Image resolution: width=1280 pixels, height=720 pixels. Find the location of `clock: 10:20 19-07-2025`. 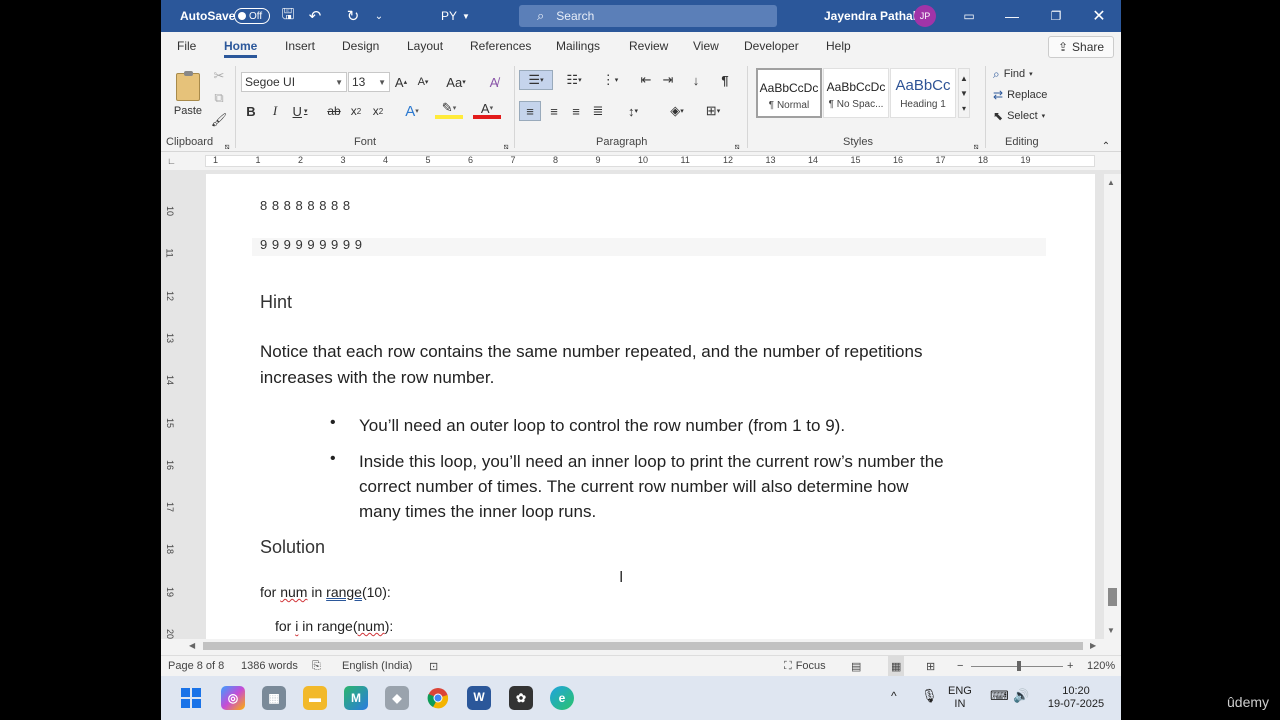

clock: 10:20 19-07-2025 is located at coordinates (1076, 698).